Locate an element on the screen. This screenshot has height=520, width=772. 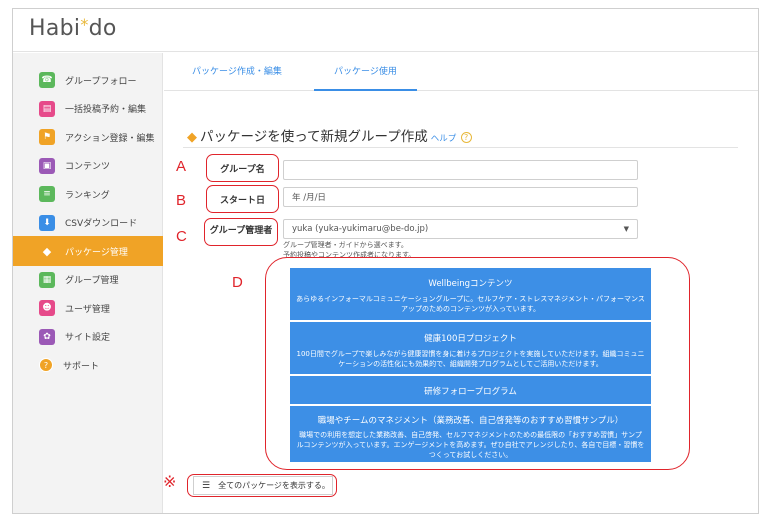
annotation-b: B is located at coordinates (181, 200).